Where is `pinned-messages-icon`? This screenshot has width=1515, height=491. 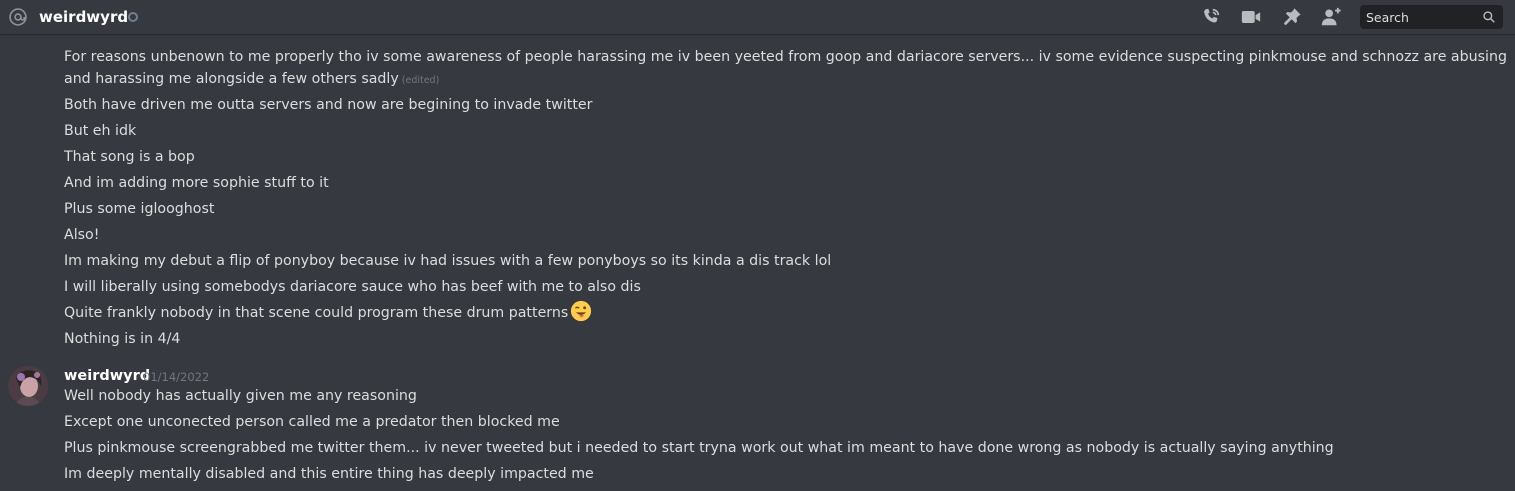 pinned-messages-icon is located at coordinates (1292, 17).